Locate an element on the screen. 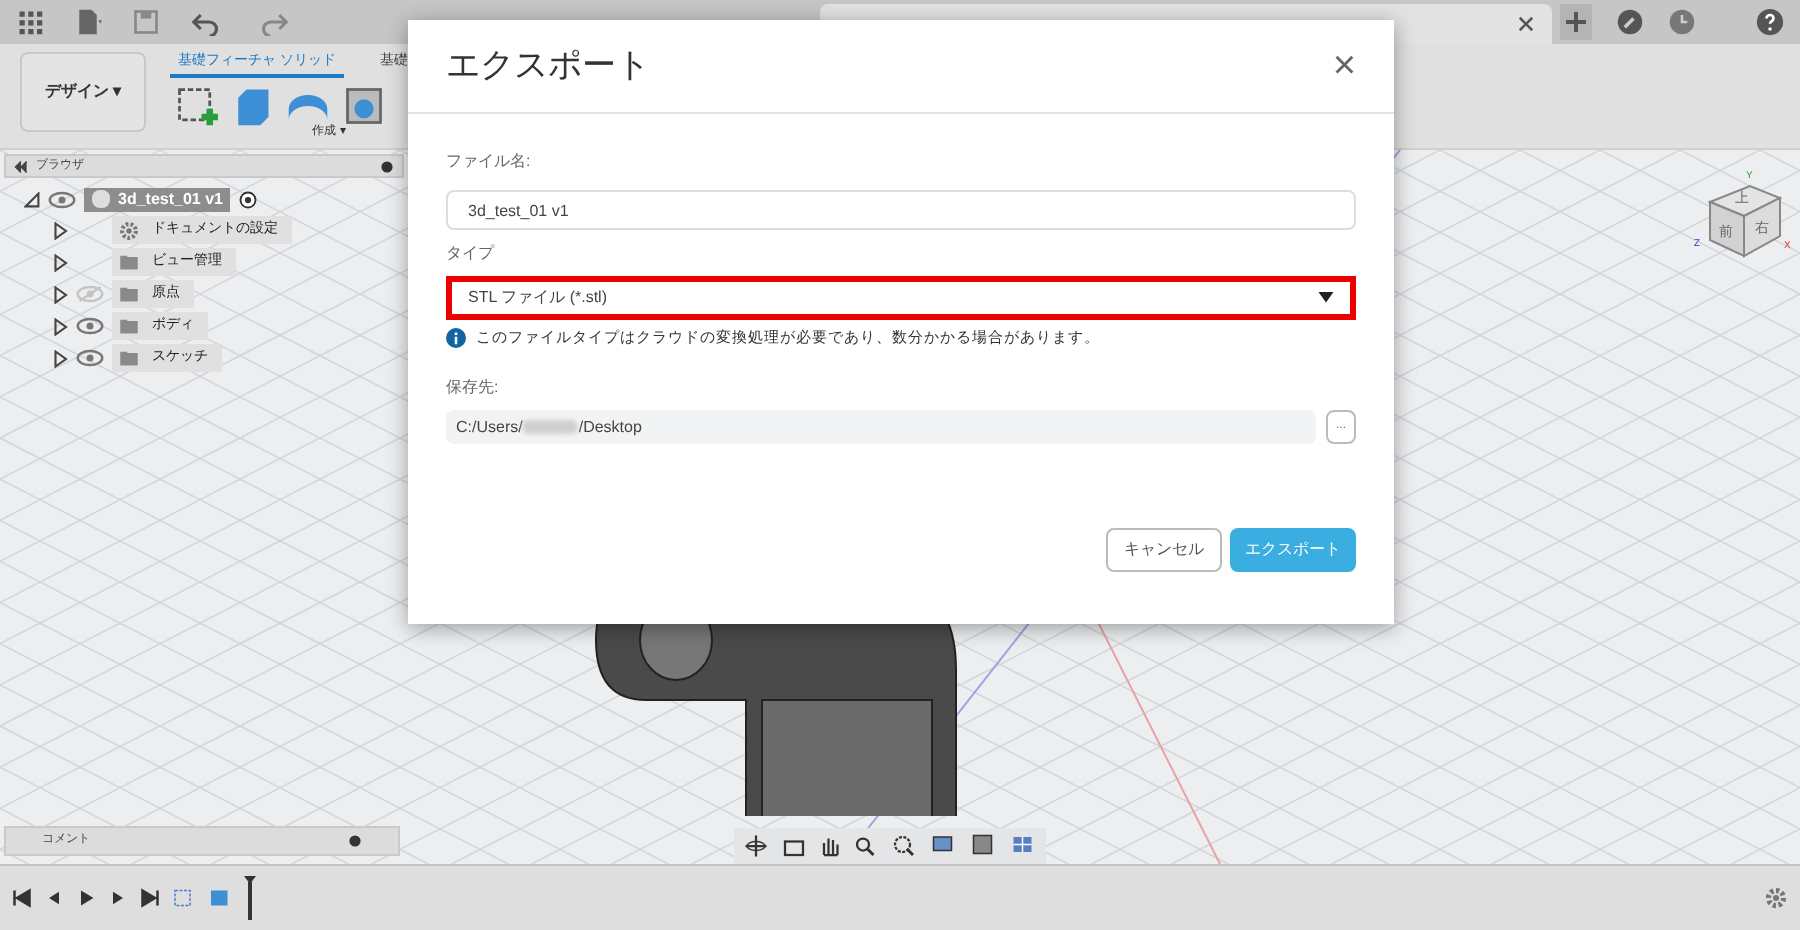  orbit-icon is located at coordinates (756, 846).